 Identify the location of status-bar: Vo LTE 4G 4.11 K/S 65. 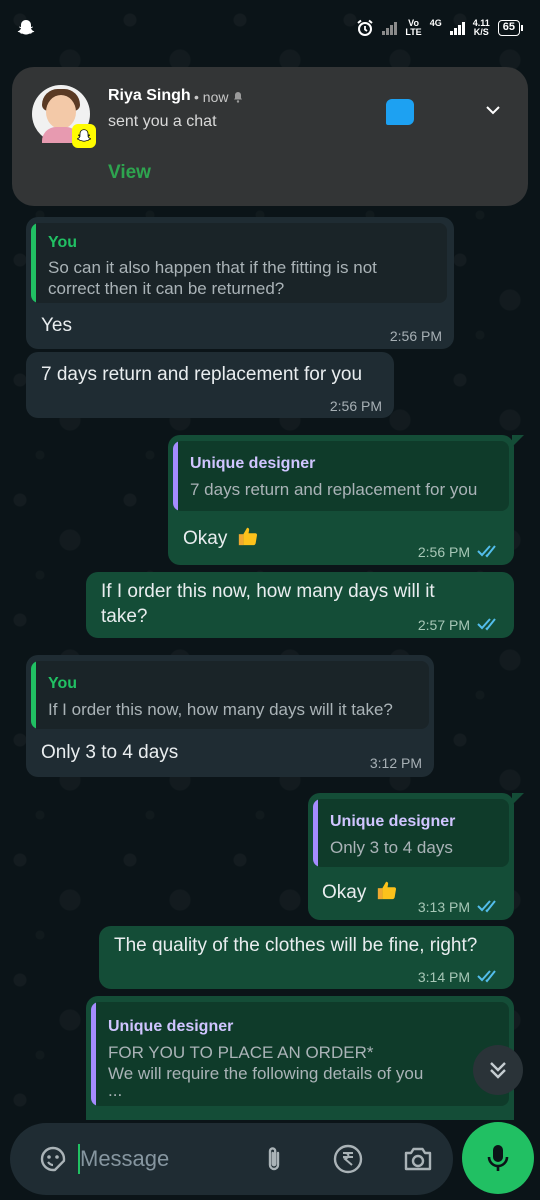
(270, 28).